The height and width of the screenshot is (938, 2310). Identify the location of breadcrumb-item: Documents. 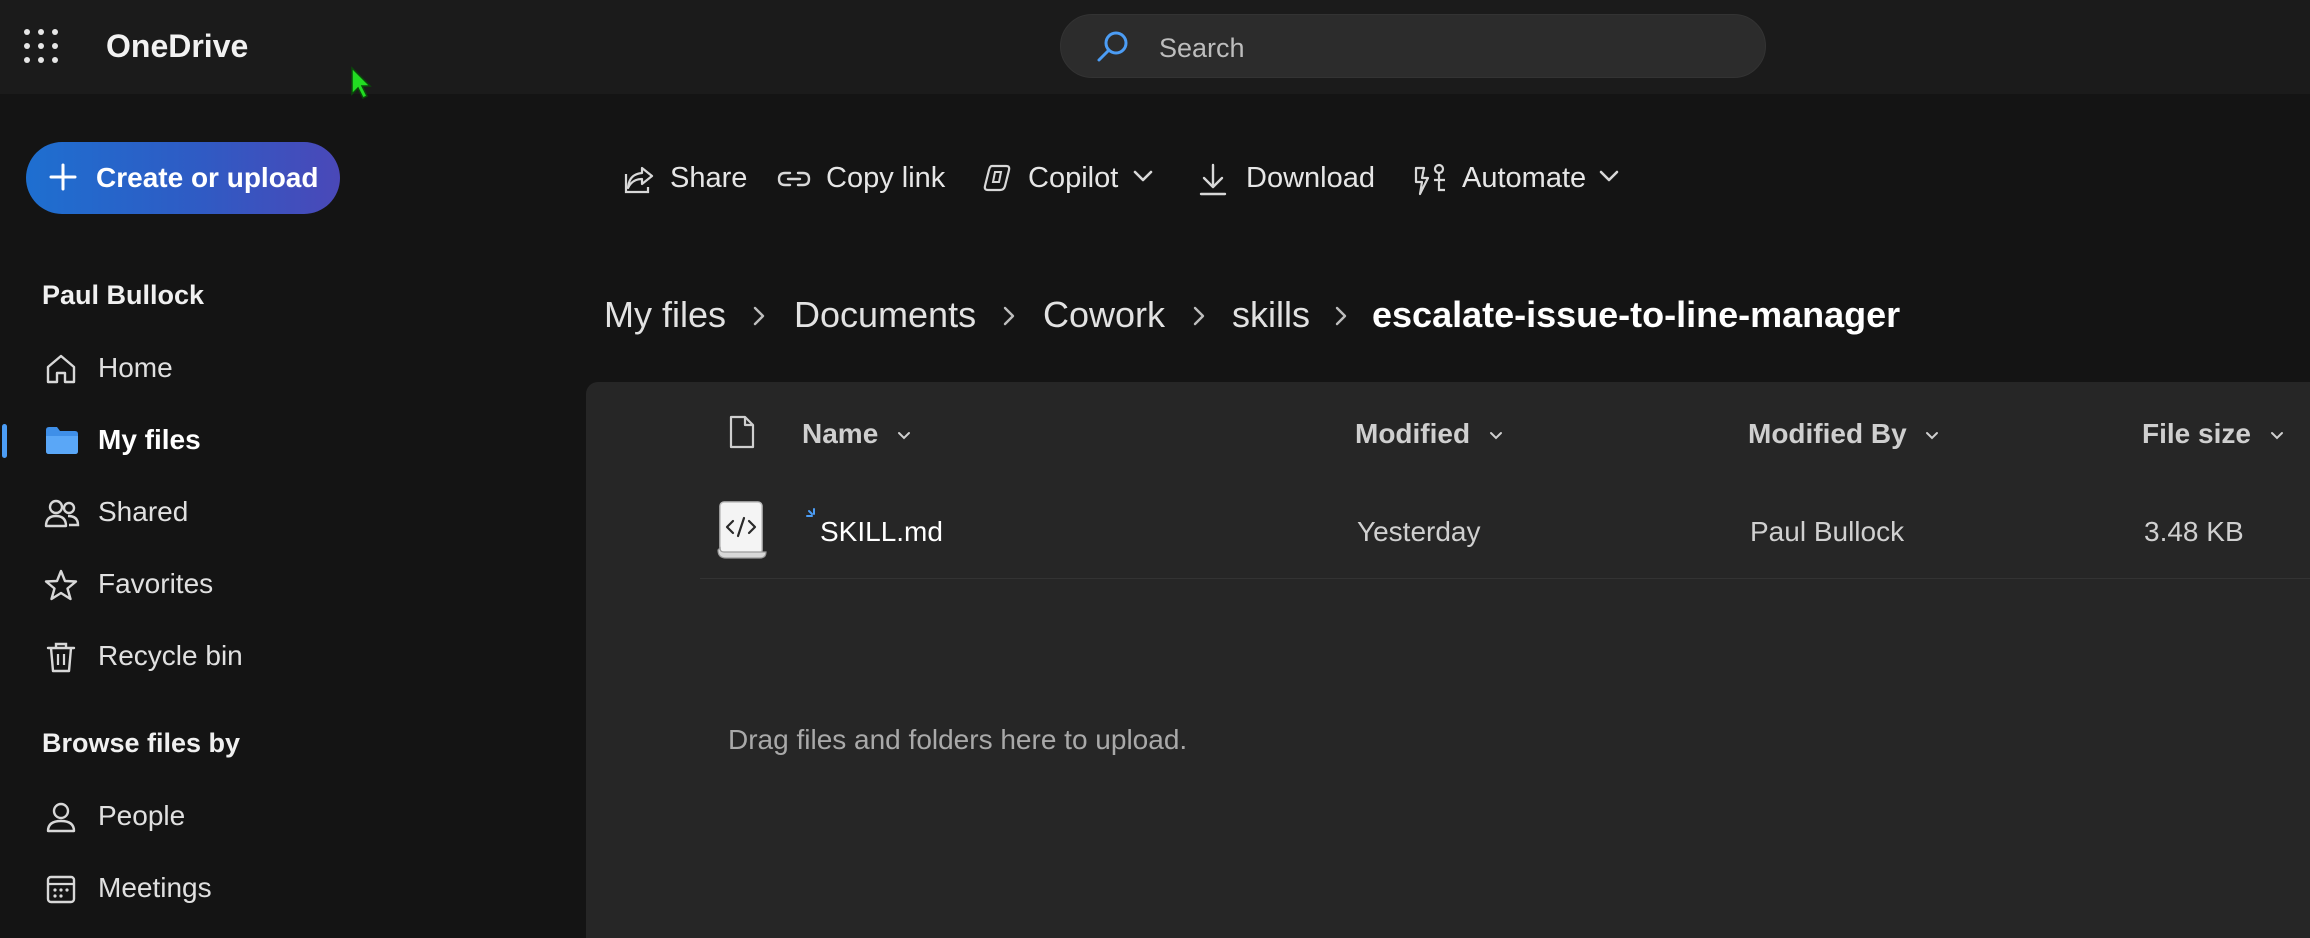
(885, 315).